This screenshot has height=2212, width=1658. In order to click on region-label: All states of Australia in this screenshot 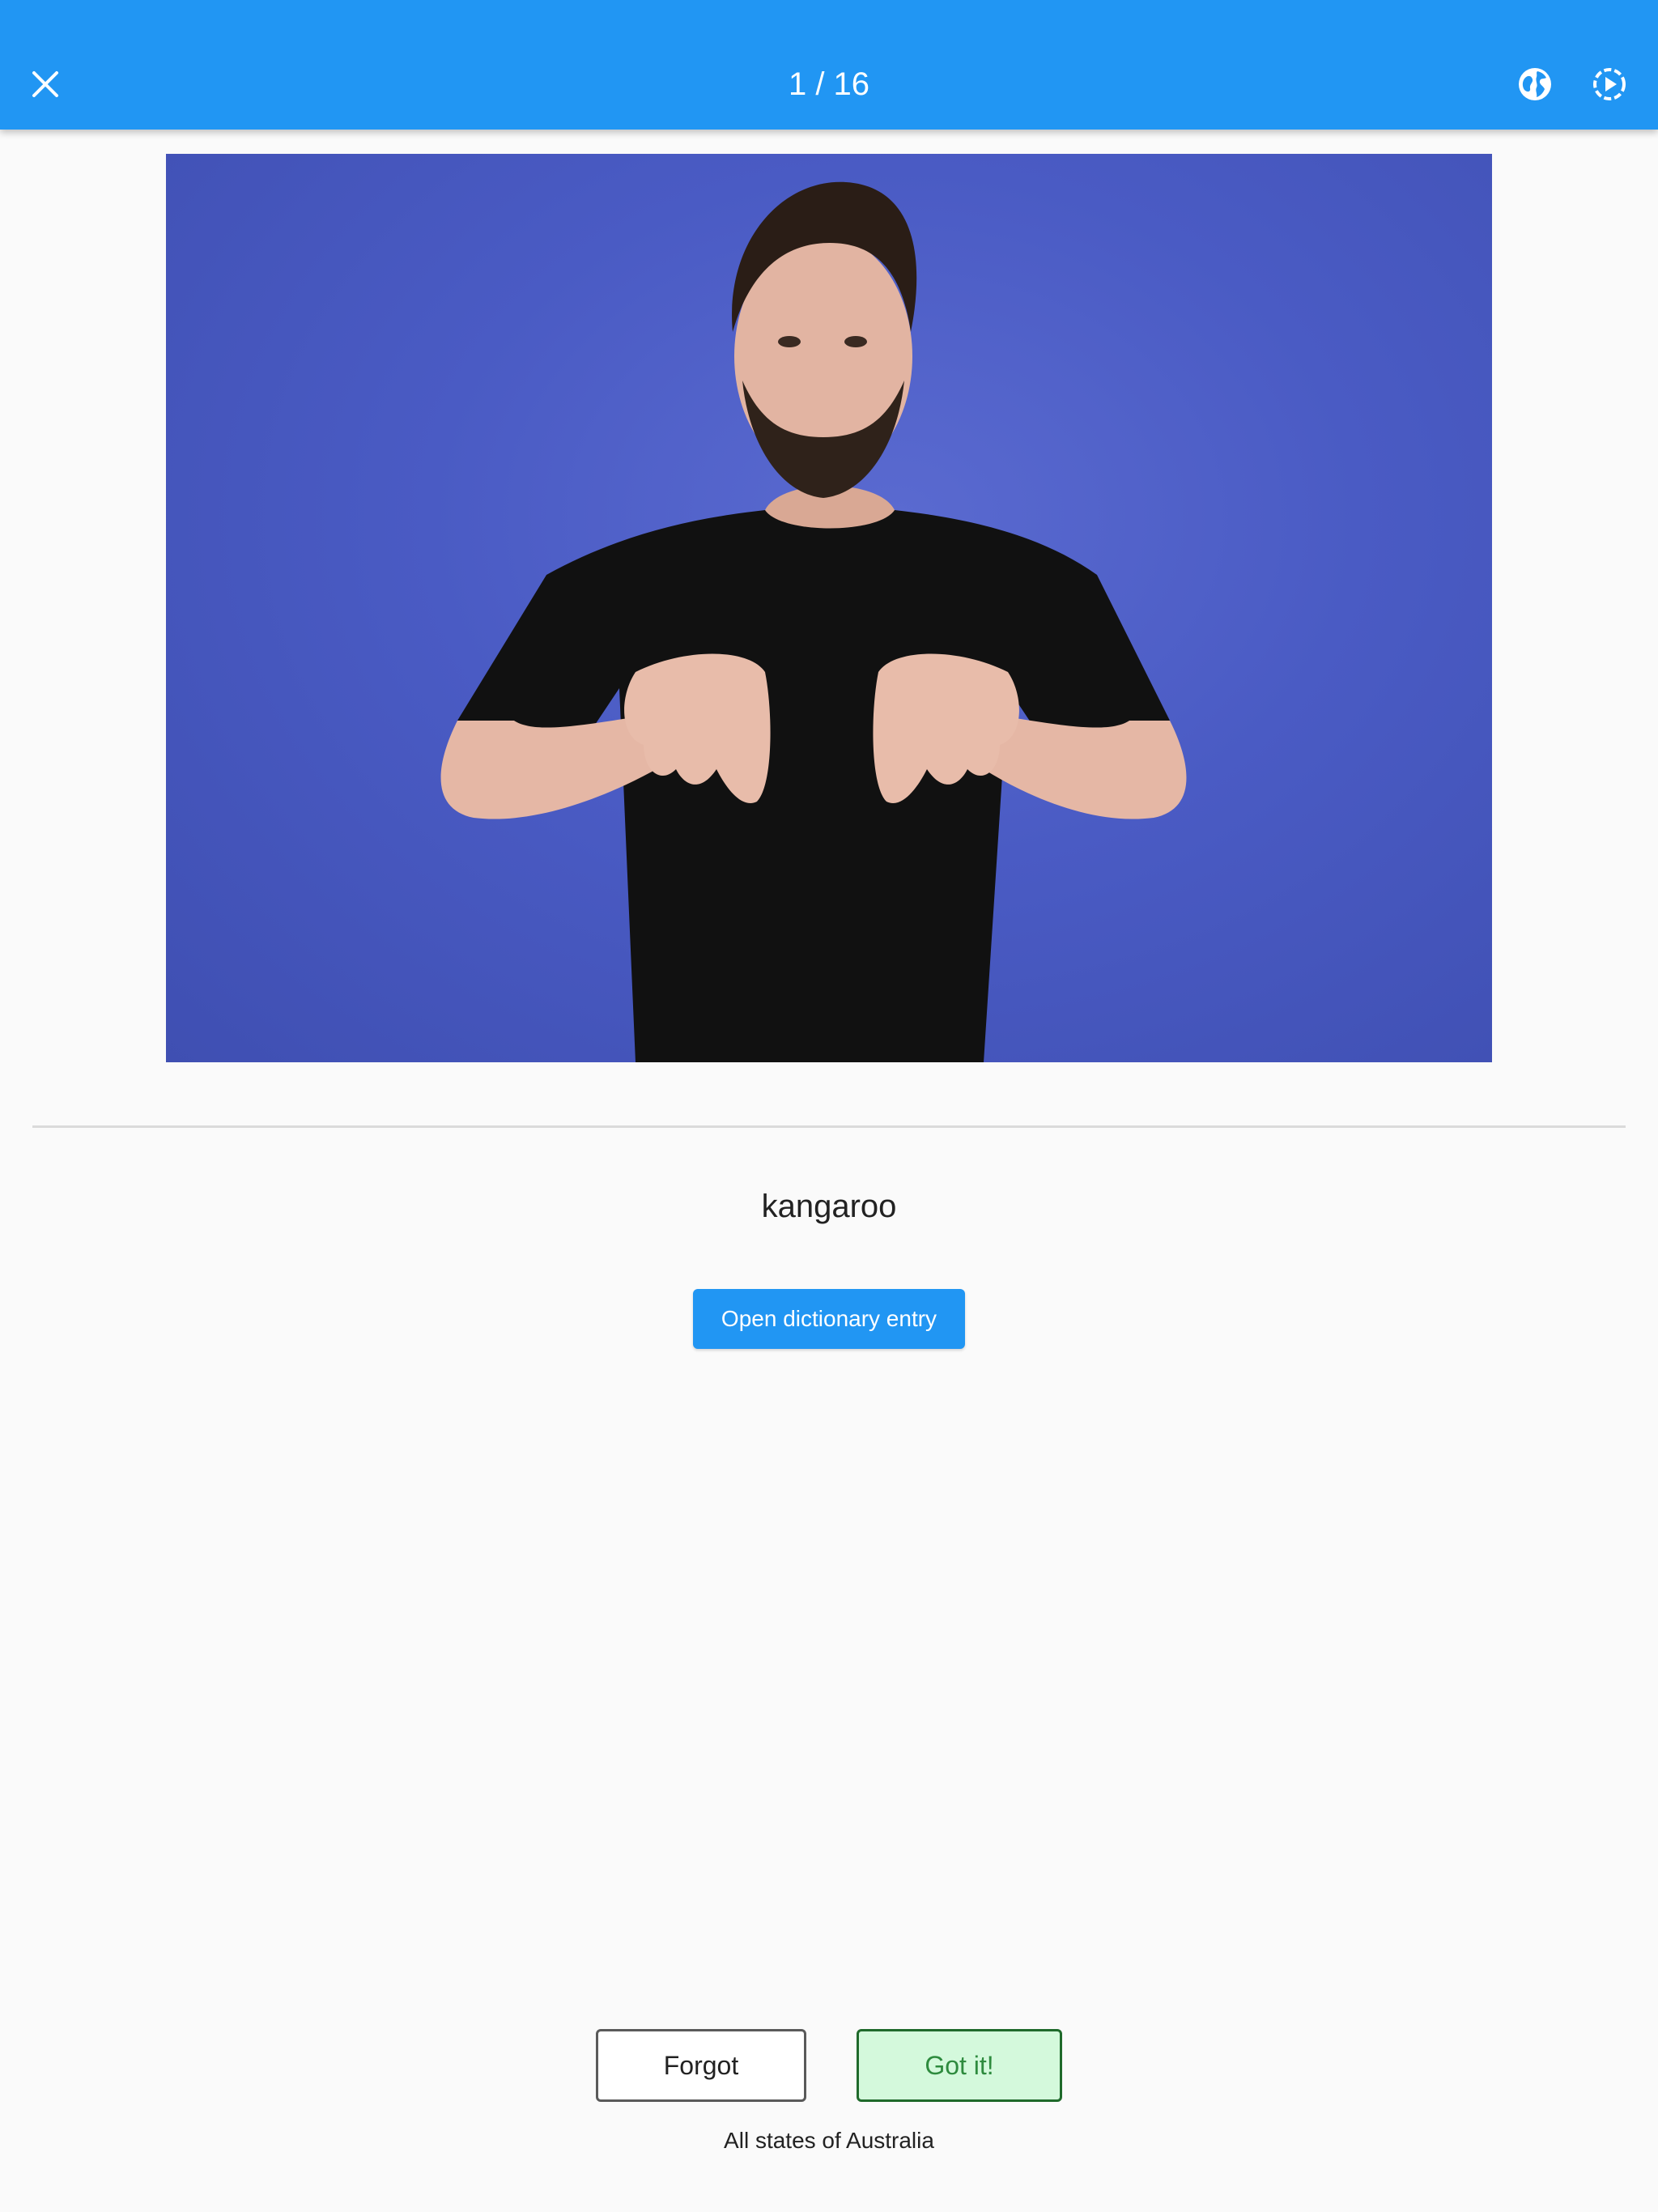, I will do `click(829, 2140)`.